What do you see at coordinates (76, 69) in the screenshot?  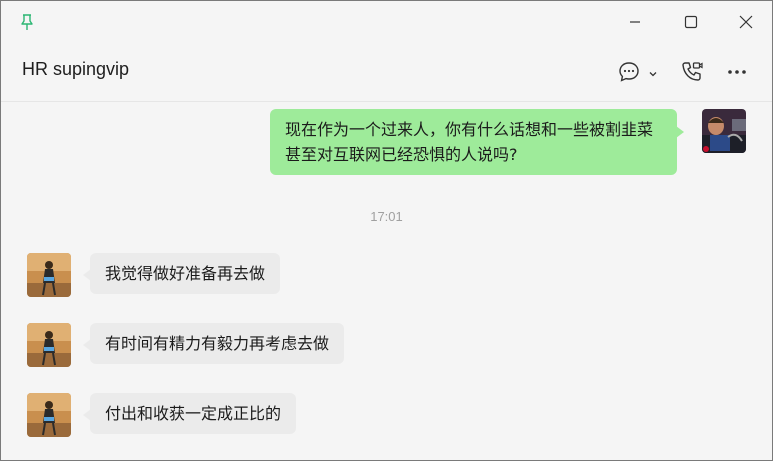 I see `chat-title: HR supingvip` at bounding box center [76, 69].